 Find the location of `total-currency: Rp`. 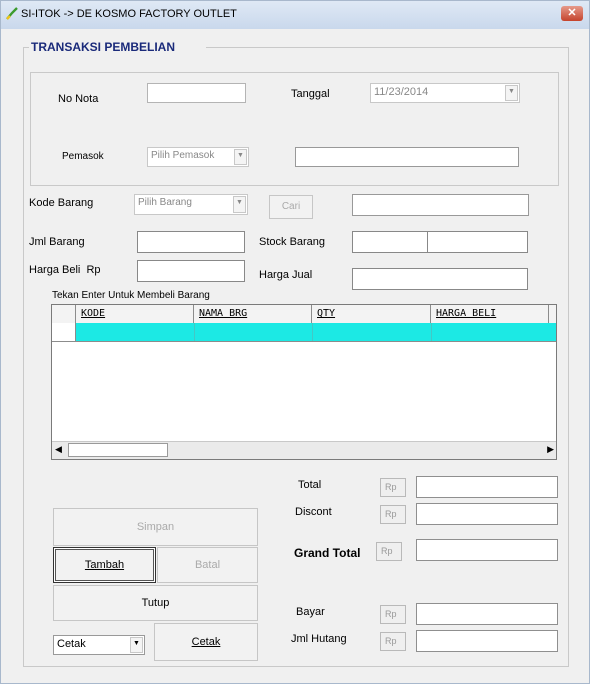

total-currency: Rp is located at coordinates (393, 487).